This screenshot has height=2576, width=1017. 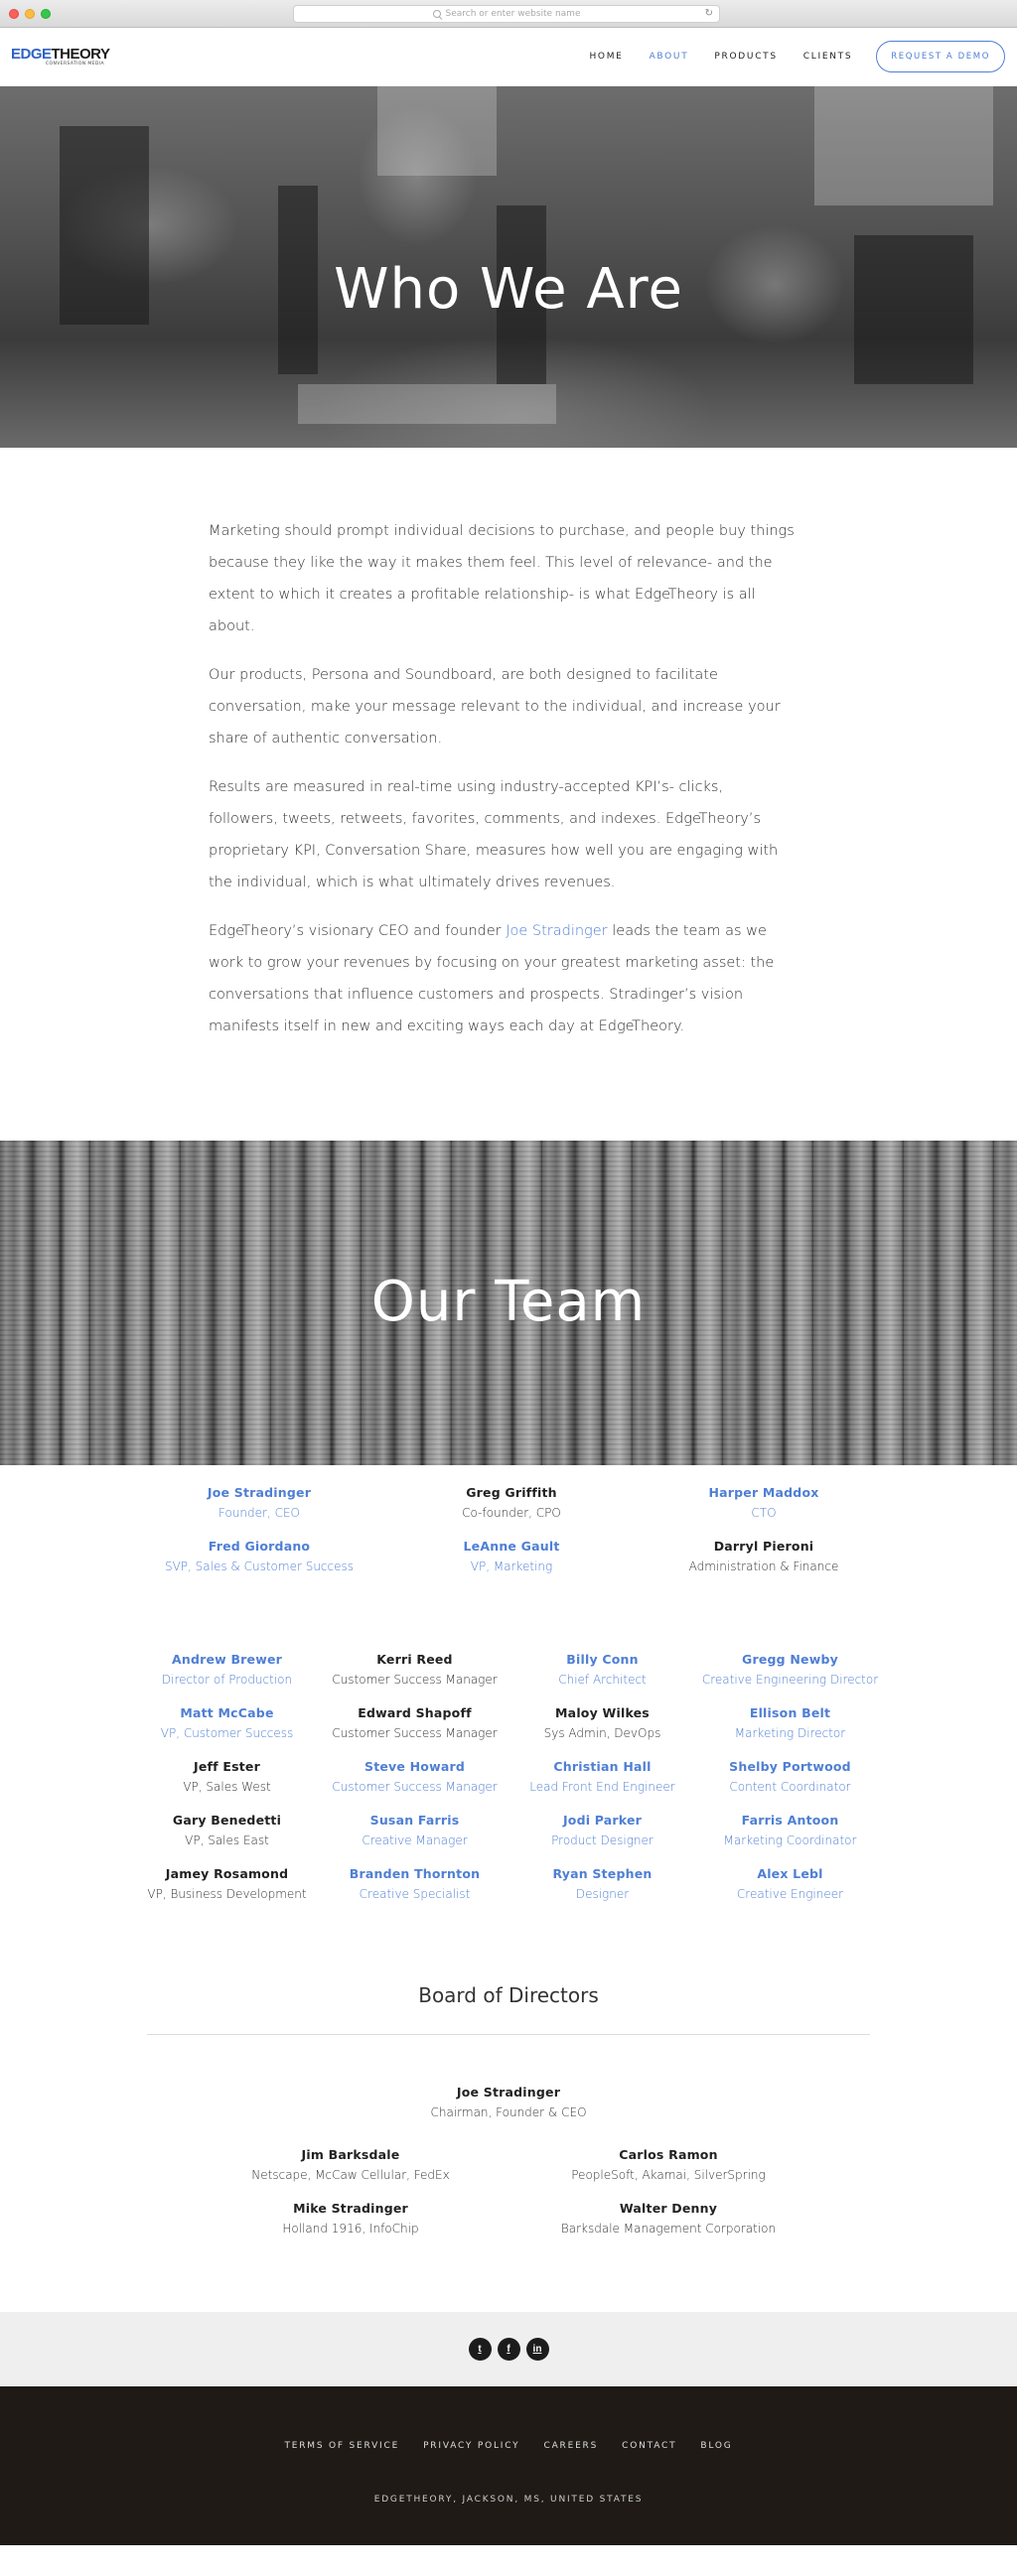 I want to click on team-member: Ryan Stephen Designer, so click(x=602, y=1883).